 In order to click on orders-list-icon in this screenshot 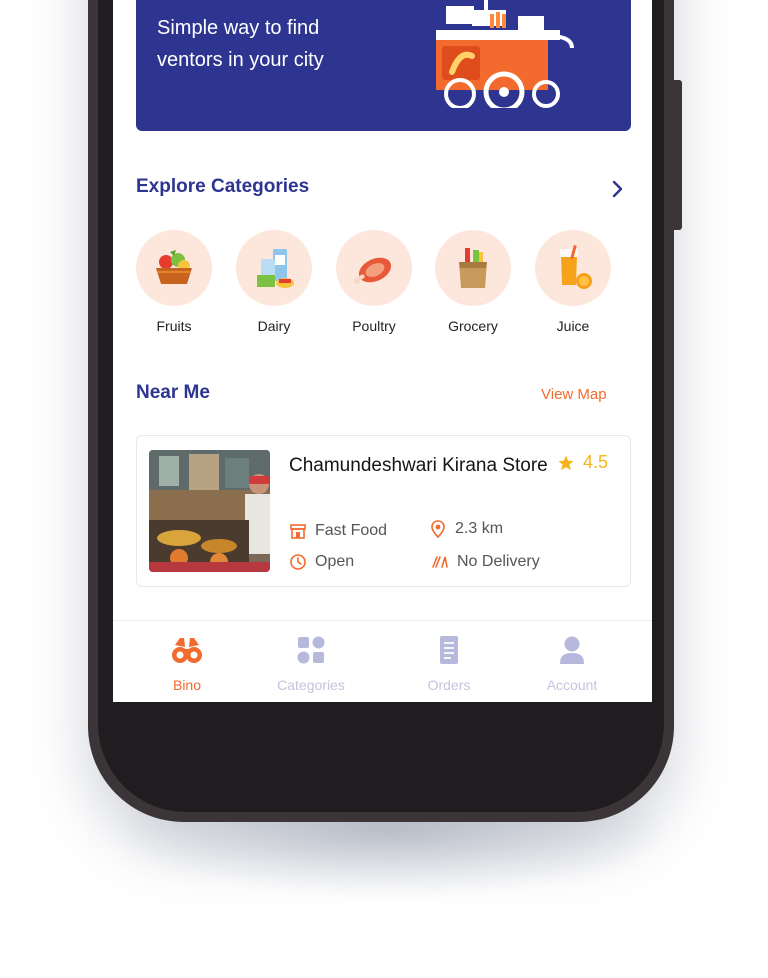, I will do `click(449, 650)`.